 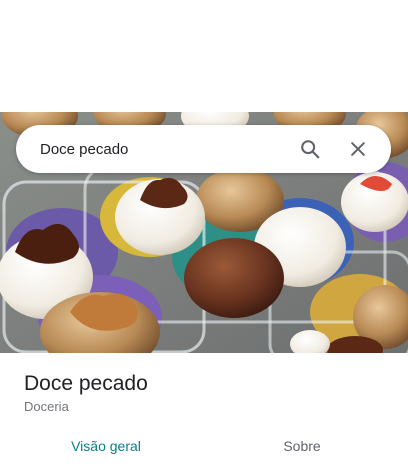 I want to click on search-bar: Doce pecado, so click(x=203, y=149).